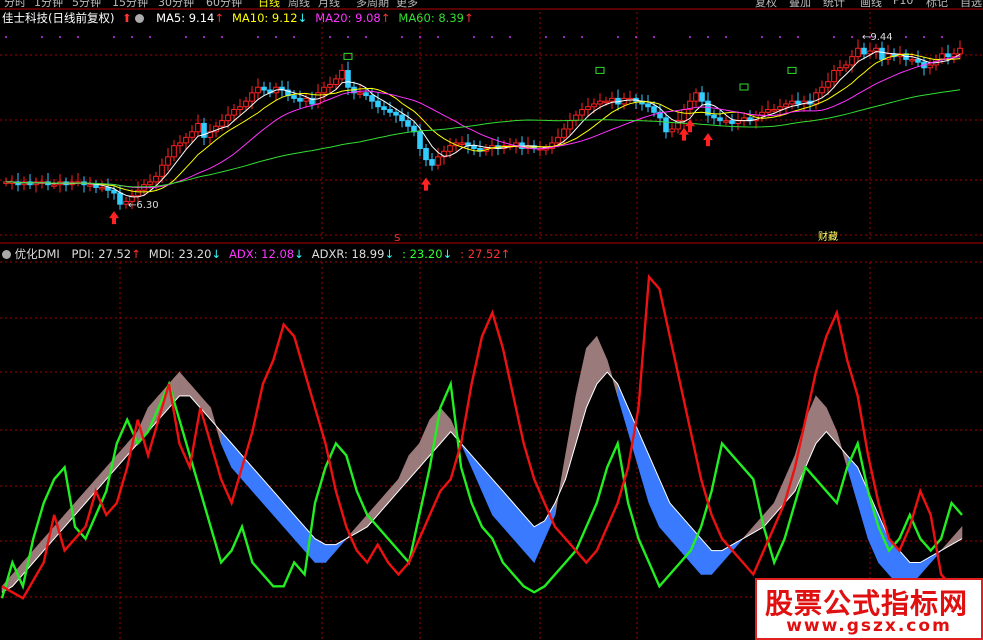 This screenshot has width=983, height=640. I want to click on expand-icon: ⬆, so click(127, 18).